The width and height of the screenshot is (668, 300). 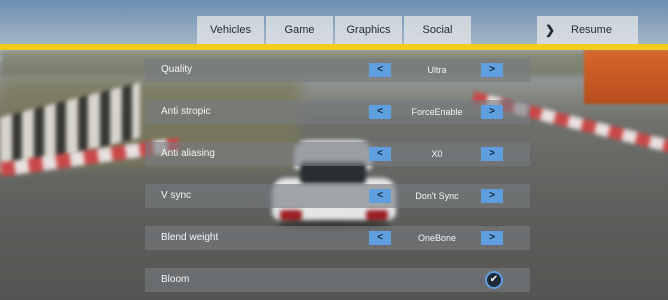 I want to click on quality-prev-button: <, so click(x=380, y=70).